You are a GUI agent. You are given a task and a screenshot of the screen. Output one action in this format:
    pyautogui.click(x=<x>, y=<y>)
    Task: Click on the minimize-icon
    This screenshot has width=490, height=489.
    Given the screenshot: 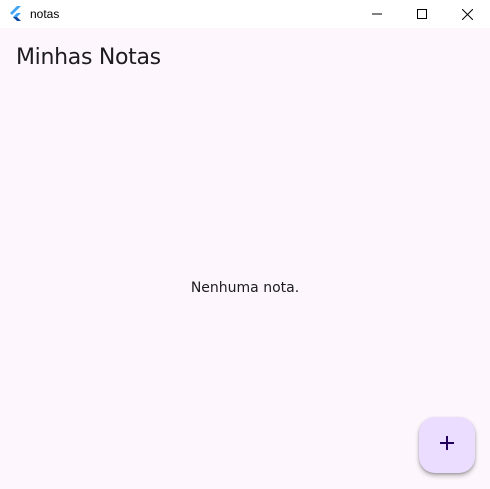 What is the action you would take?
    pyautogui.click(x=377, y=14)
    